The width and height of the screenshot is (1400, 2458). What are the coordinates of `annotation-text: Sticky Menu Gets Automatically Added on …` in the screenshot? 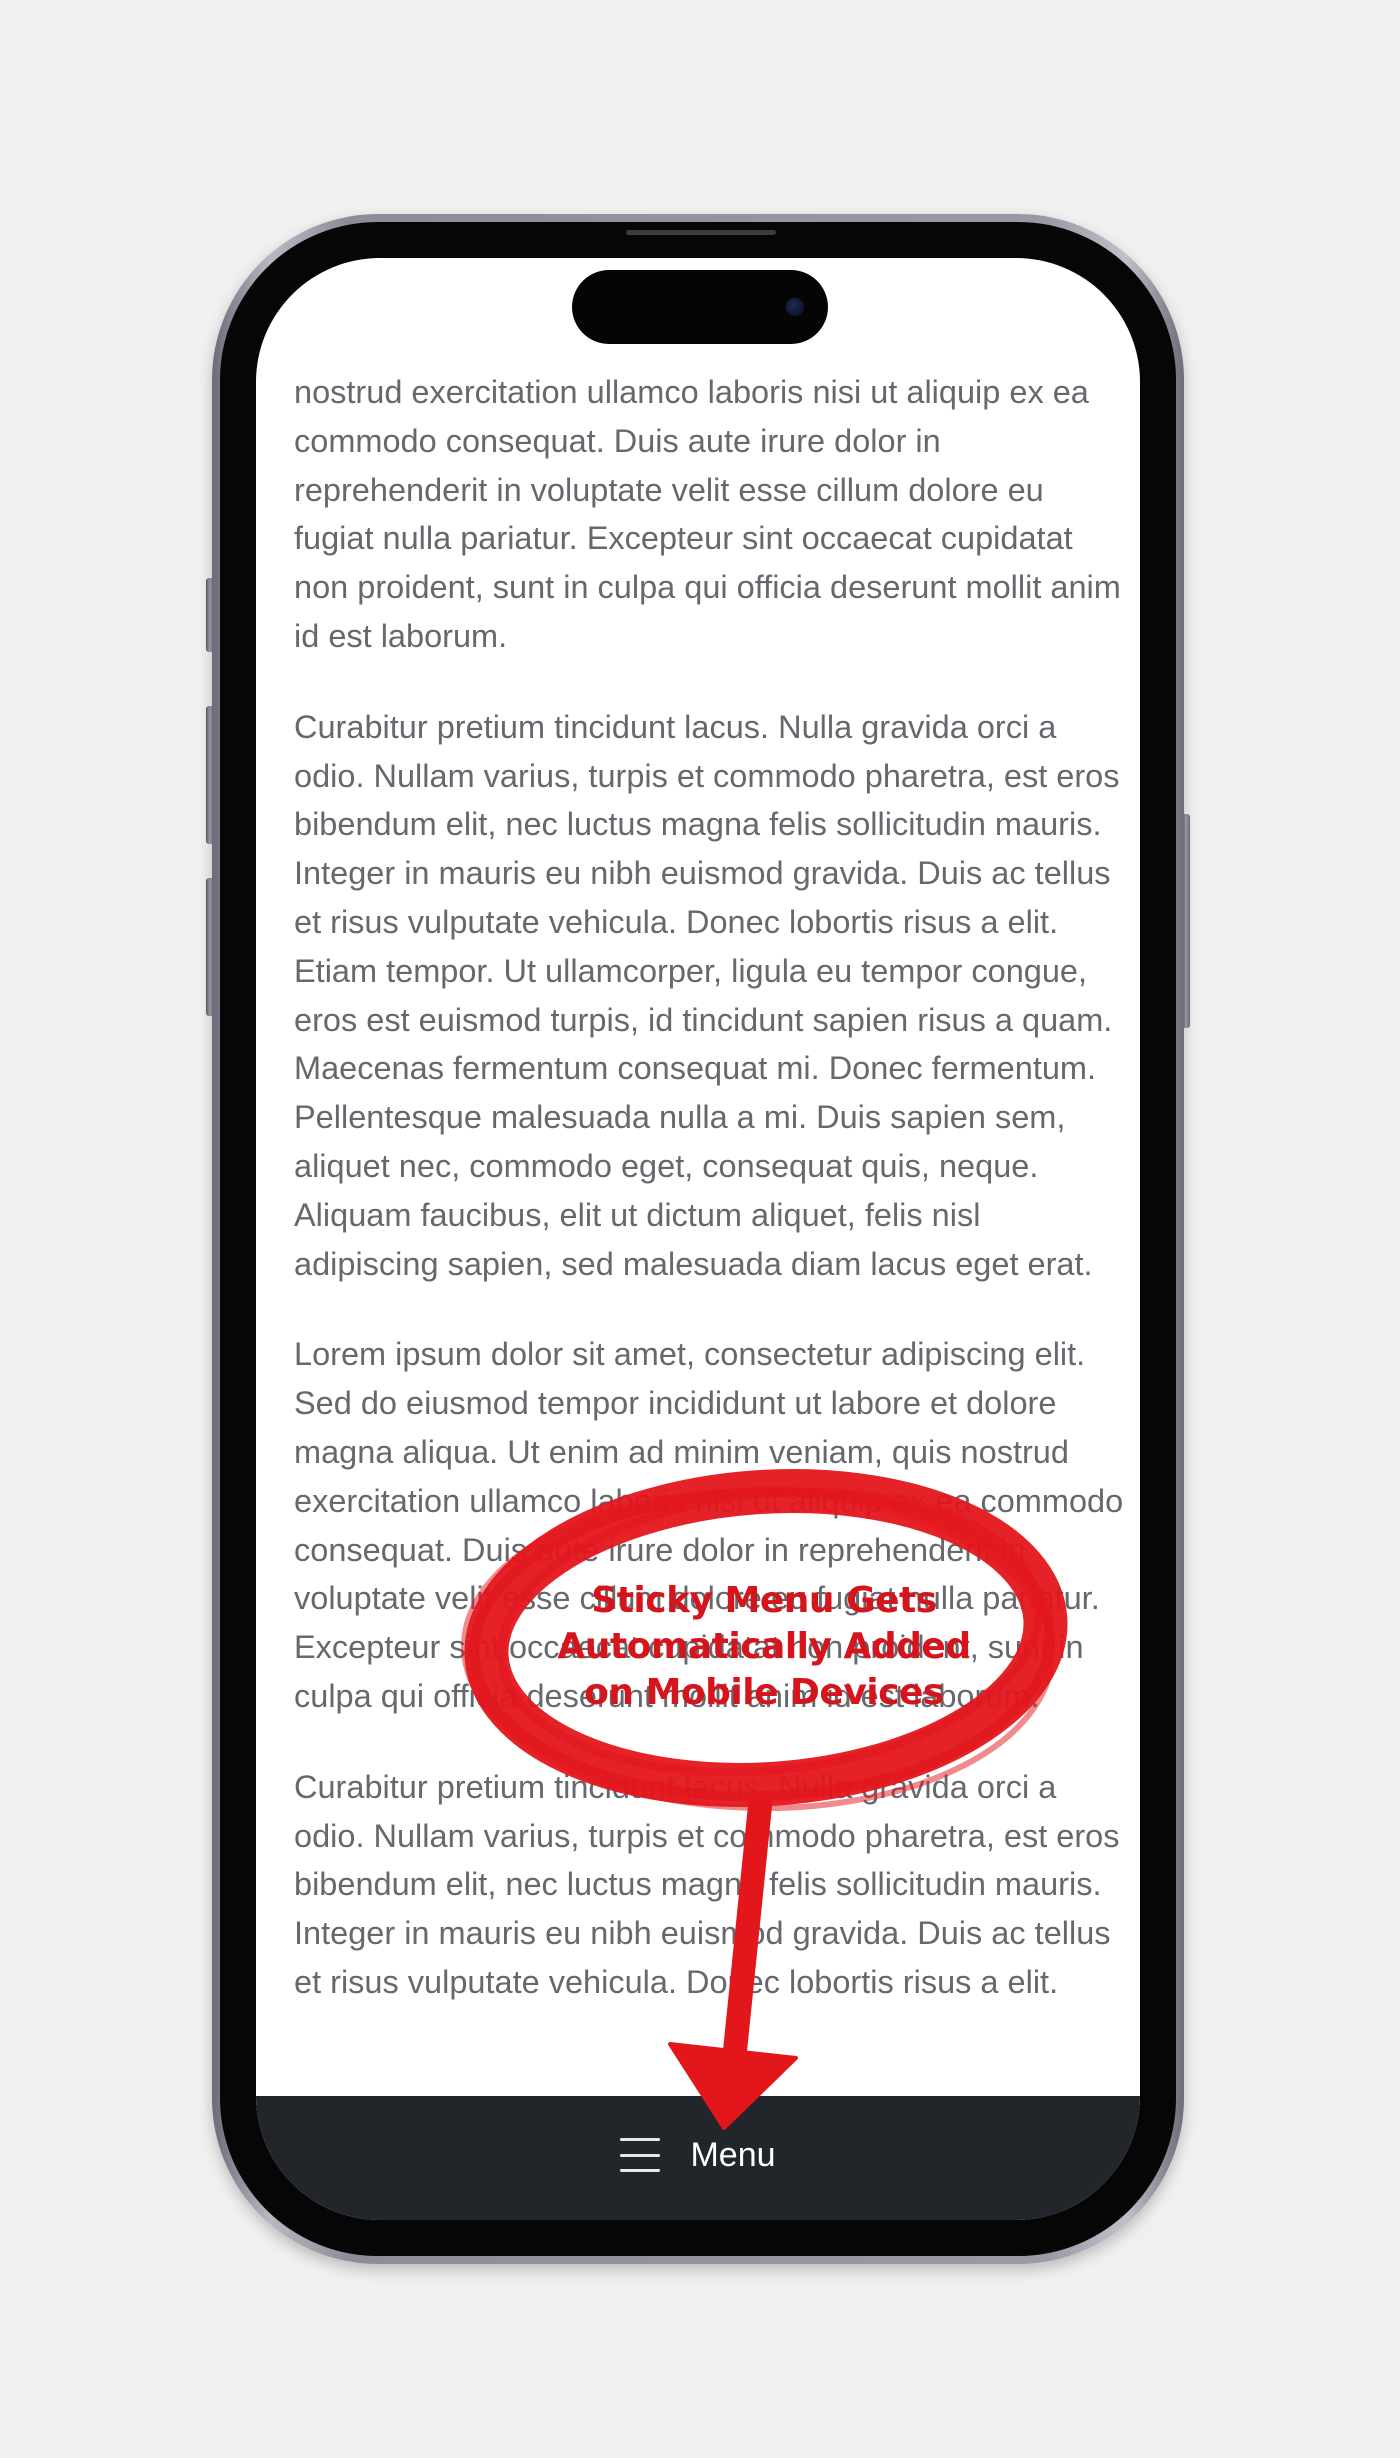 It's located at (764, 1646).